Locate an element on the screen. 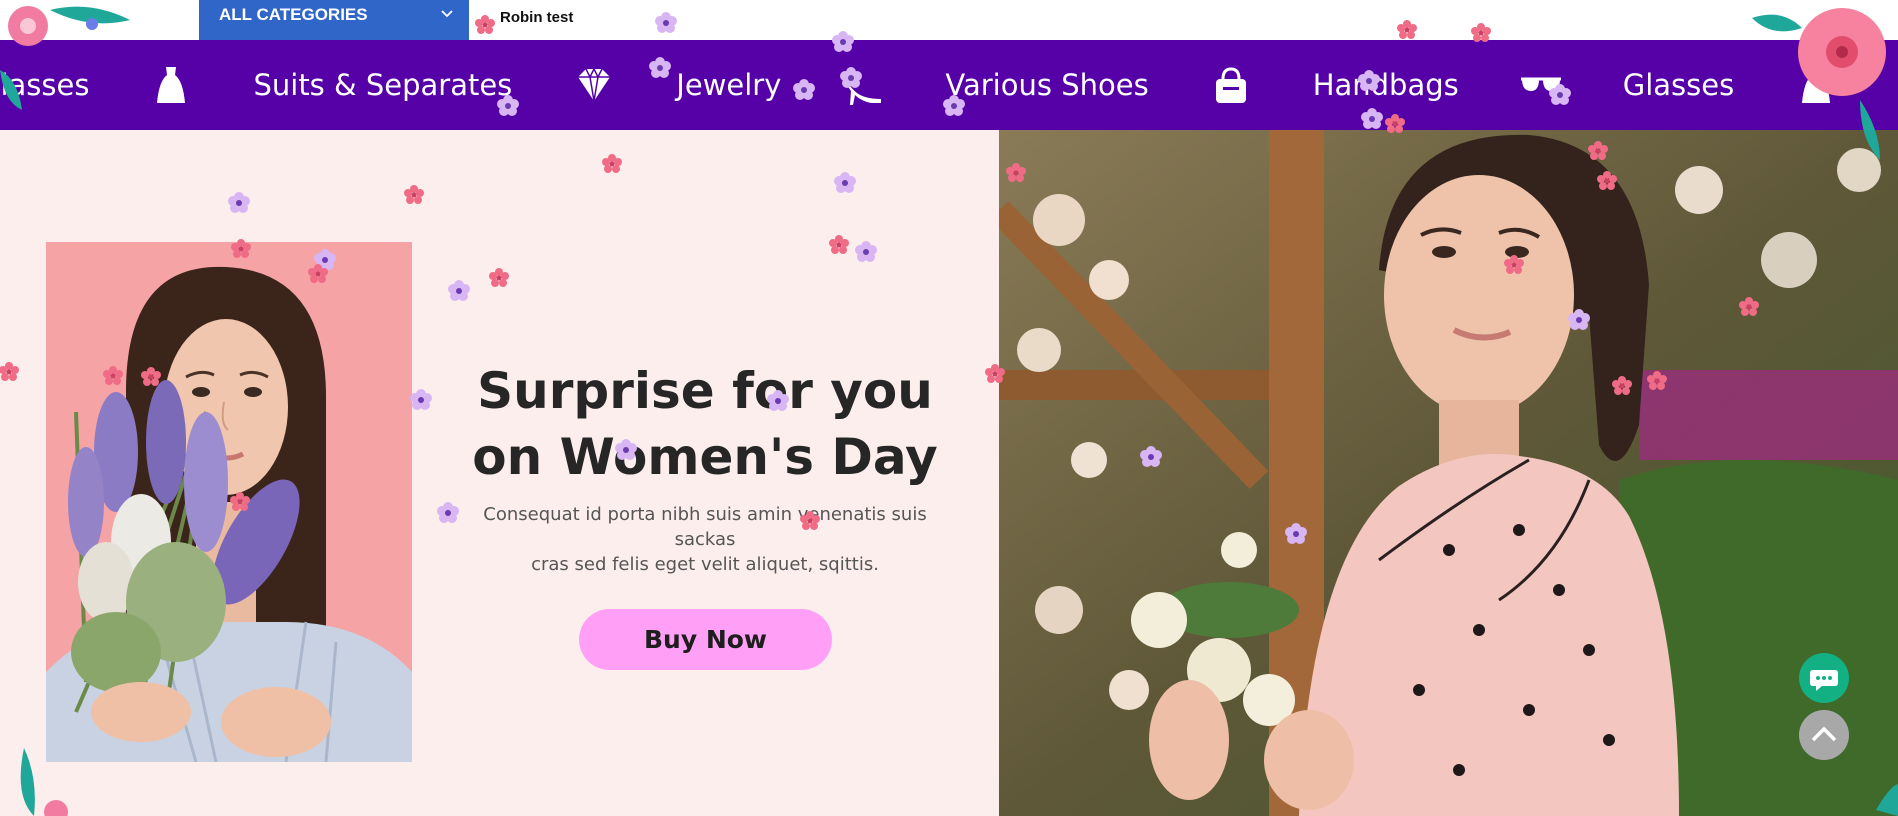 This screenshot has width=1898, height=816. chevron-up-icon is located at coordinates (1824, 734).